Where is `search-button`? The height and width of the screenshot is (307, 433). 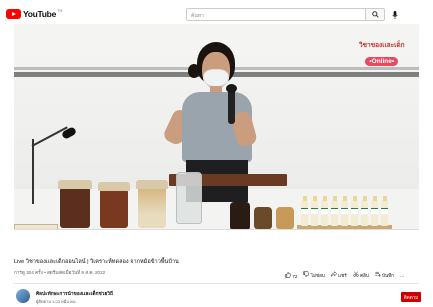 search-button is located at coordinates (375, 14).